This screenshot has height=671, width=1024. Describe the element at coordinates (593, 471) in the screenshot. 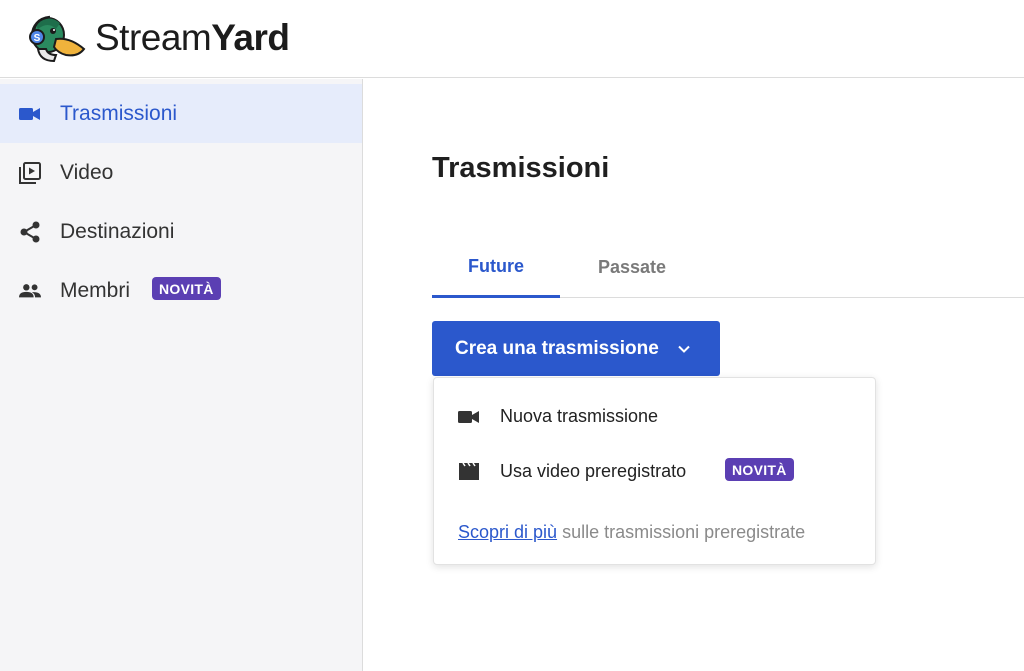

I see `menu-item-label: Usa video preregistrato` at that location.